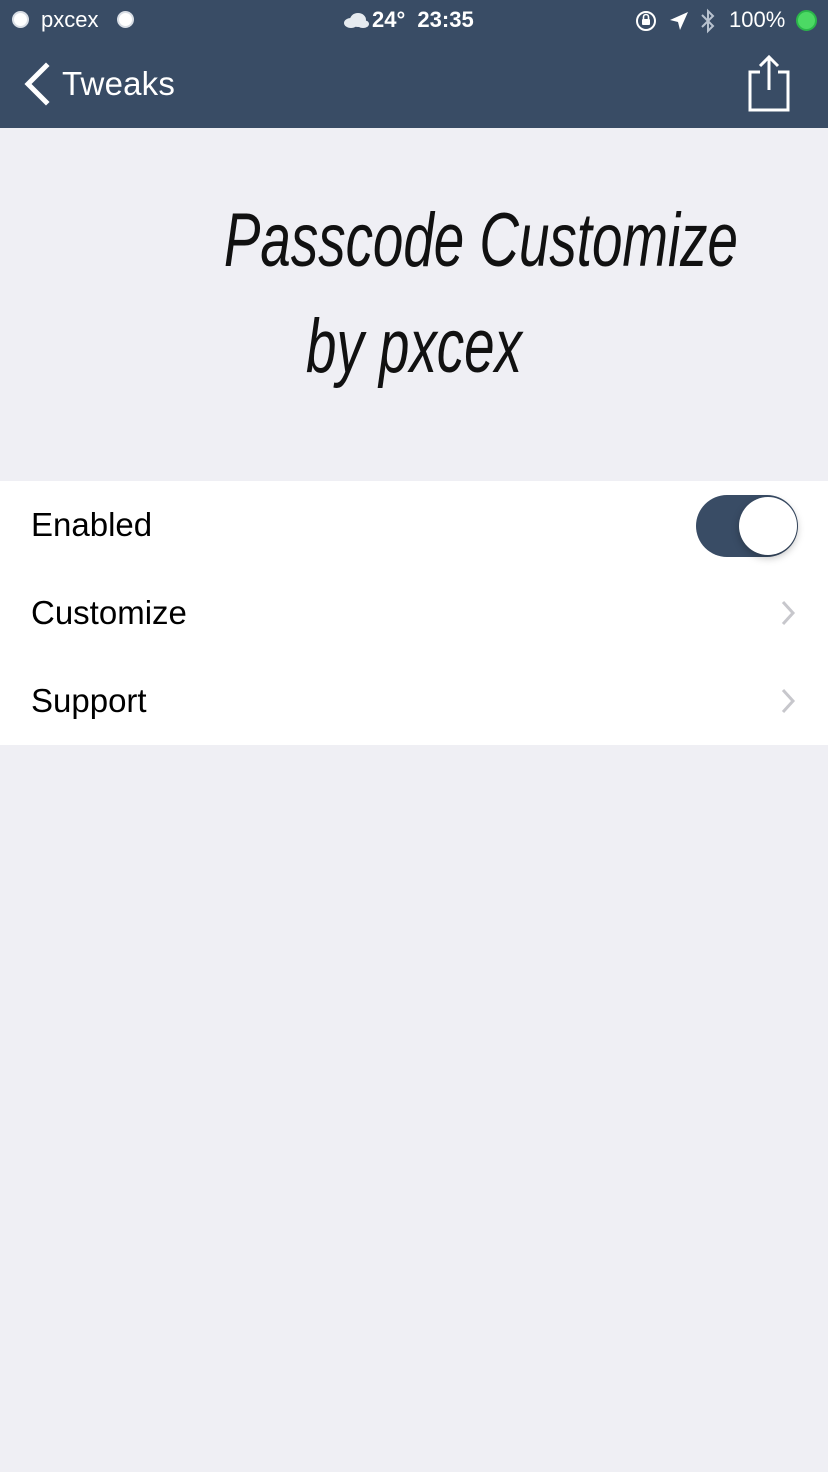  Describe the element at coordinates (806, 20) in the screenshot. I see `battery-indicator` at that location.